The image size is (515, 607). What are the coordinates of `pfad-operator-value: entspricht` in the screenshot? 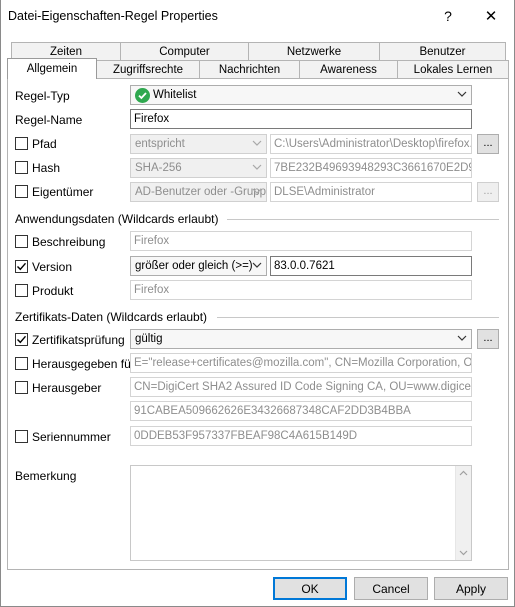 It's located at (160, 144).